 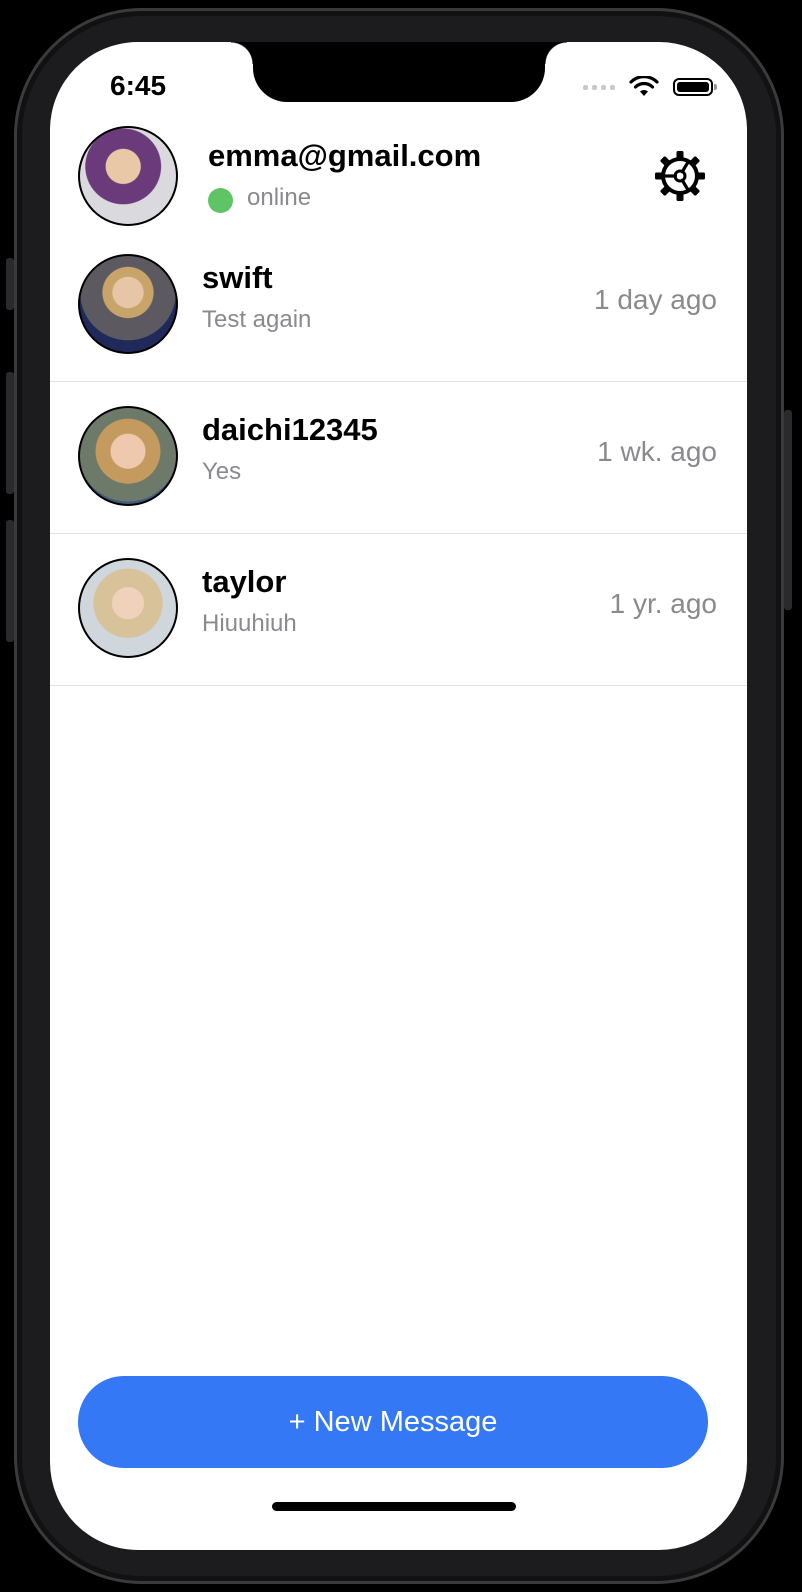 What do you see at coordinates (249, 623) in the screenshot?
I see `message-preview: Hiuuhiuh` at bounding box center [249, 623].